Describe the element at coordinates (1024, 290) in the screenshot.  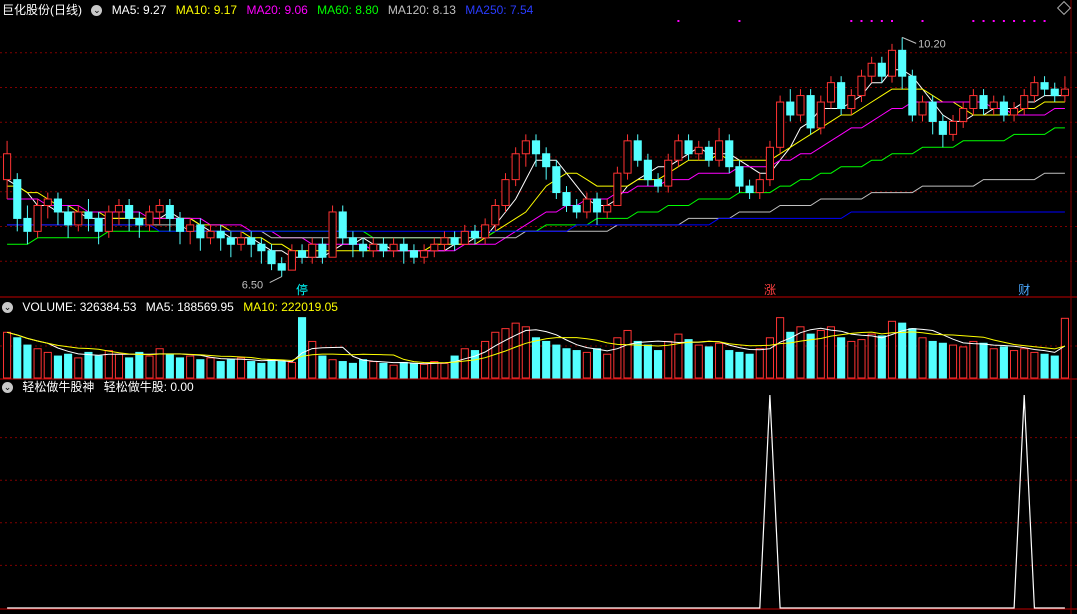
I see `event-marker: 财` at that location.